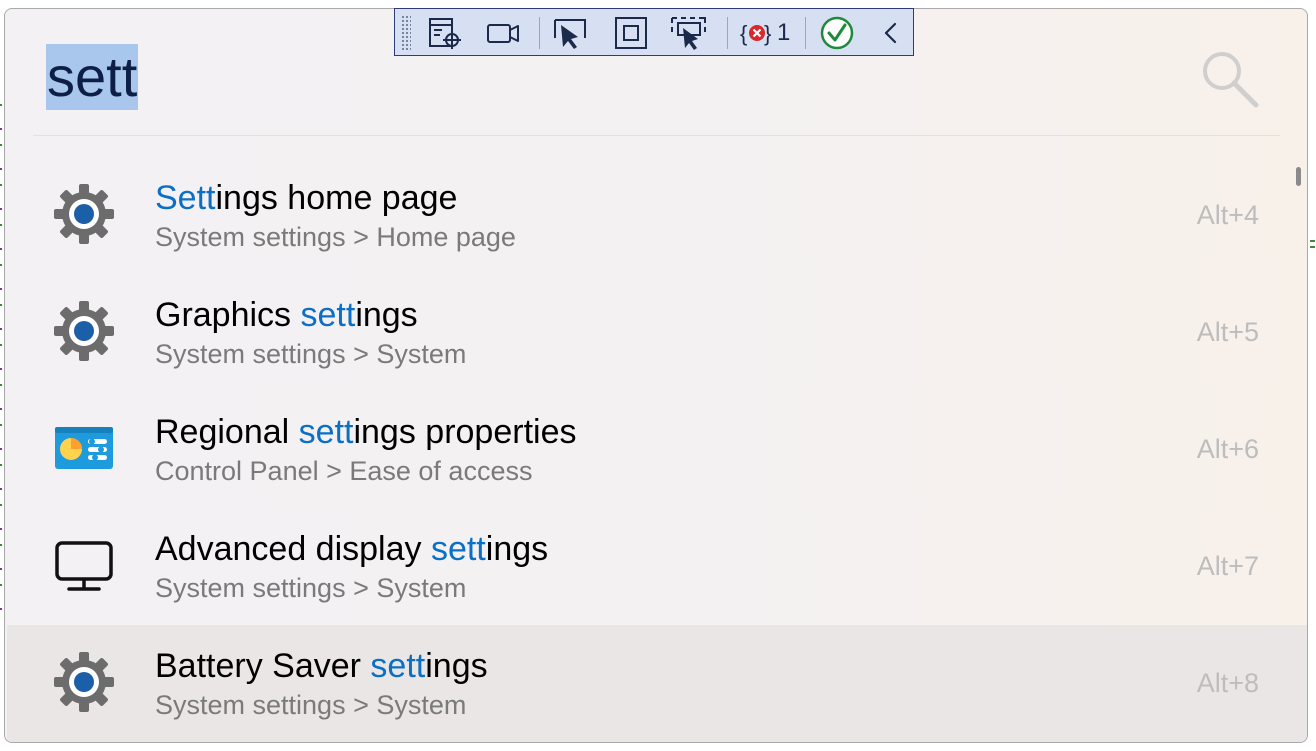  Describe the element at coordinates (784, 32) in the screenshot. I see `binding-error-count: 1` at that location.